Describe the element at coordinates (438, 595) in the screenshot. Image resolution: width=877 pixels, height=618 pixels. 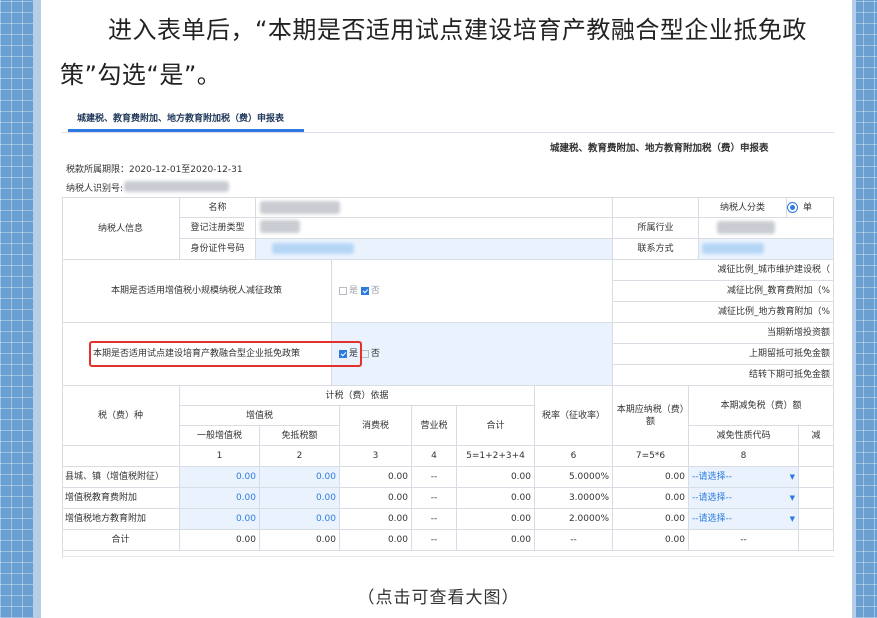
I see `image-caption: （点击可查看大图）` at that location.